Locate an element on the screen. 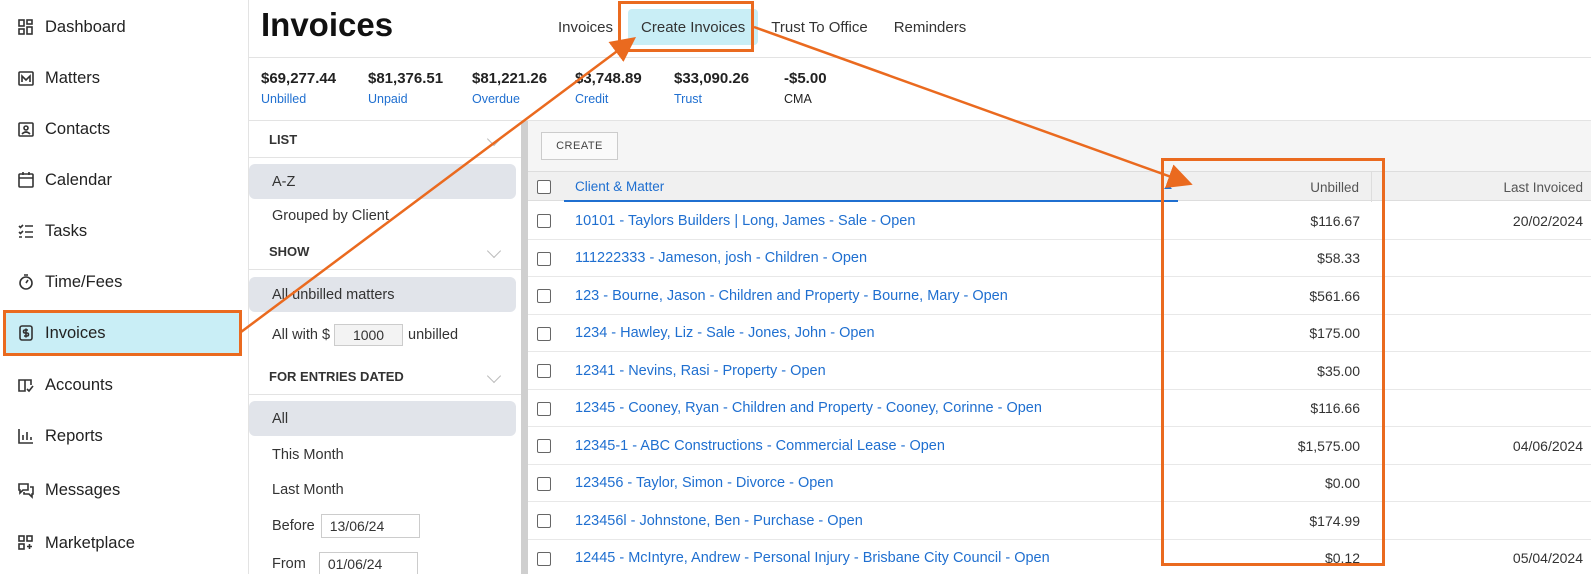  sidebar-item-tasks: Tasks is located at coordinates (124, 231).